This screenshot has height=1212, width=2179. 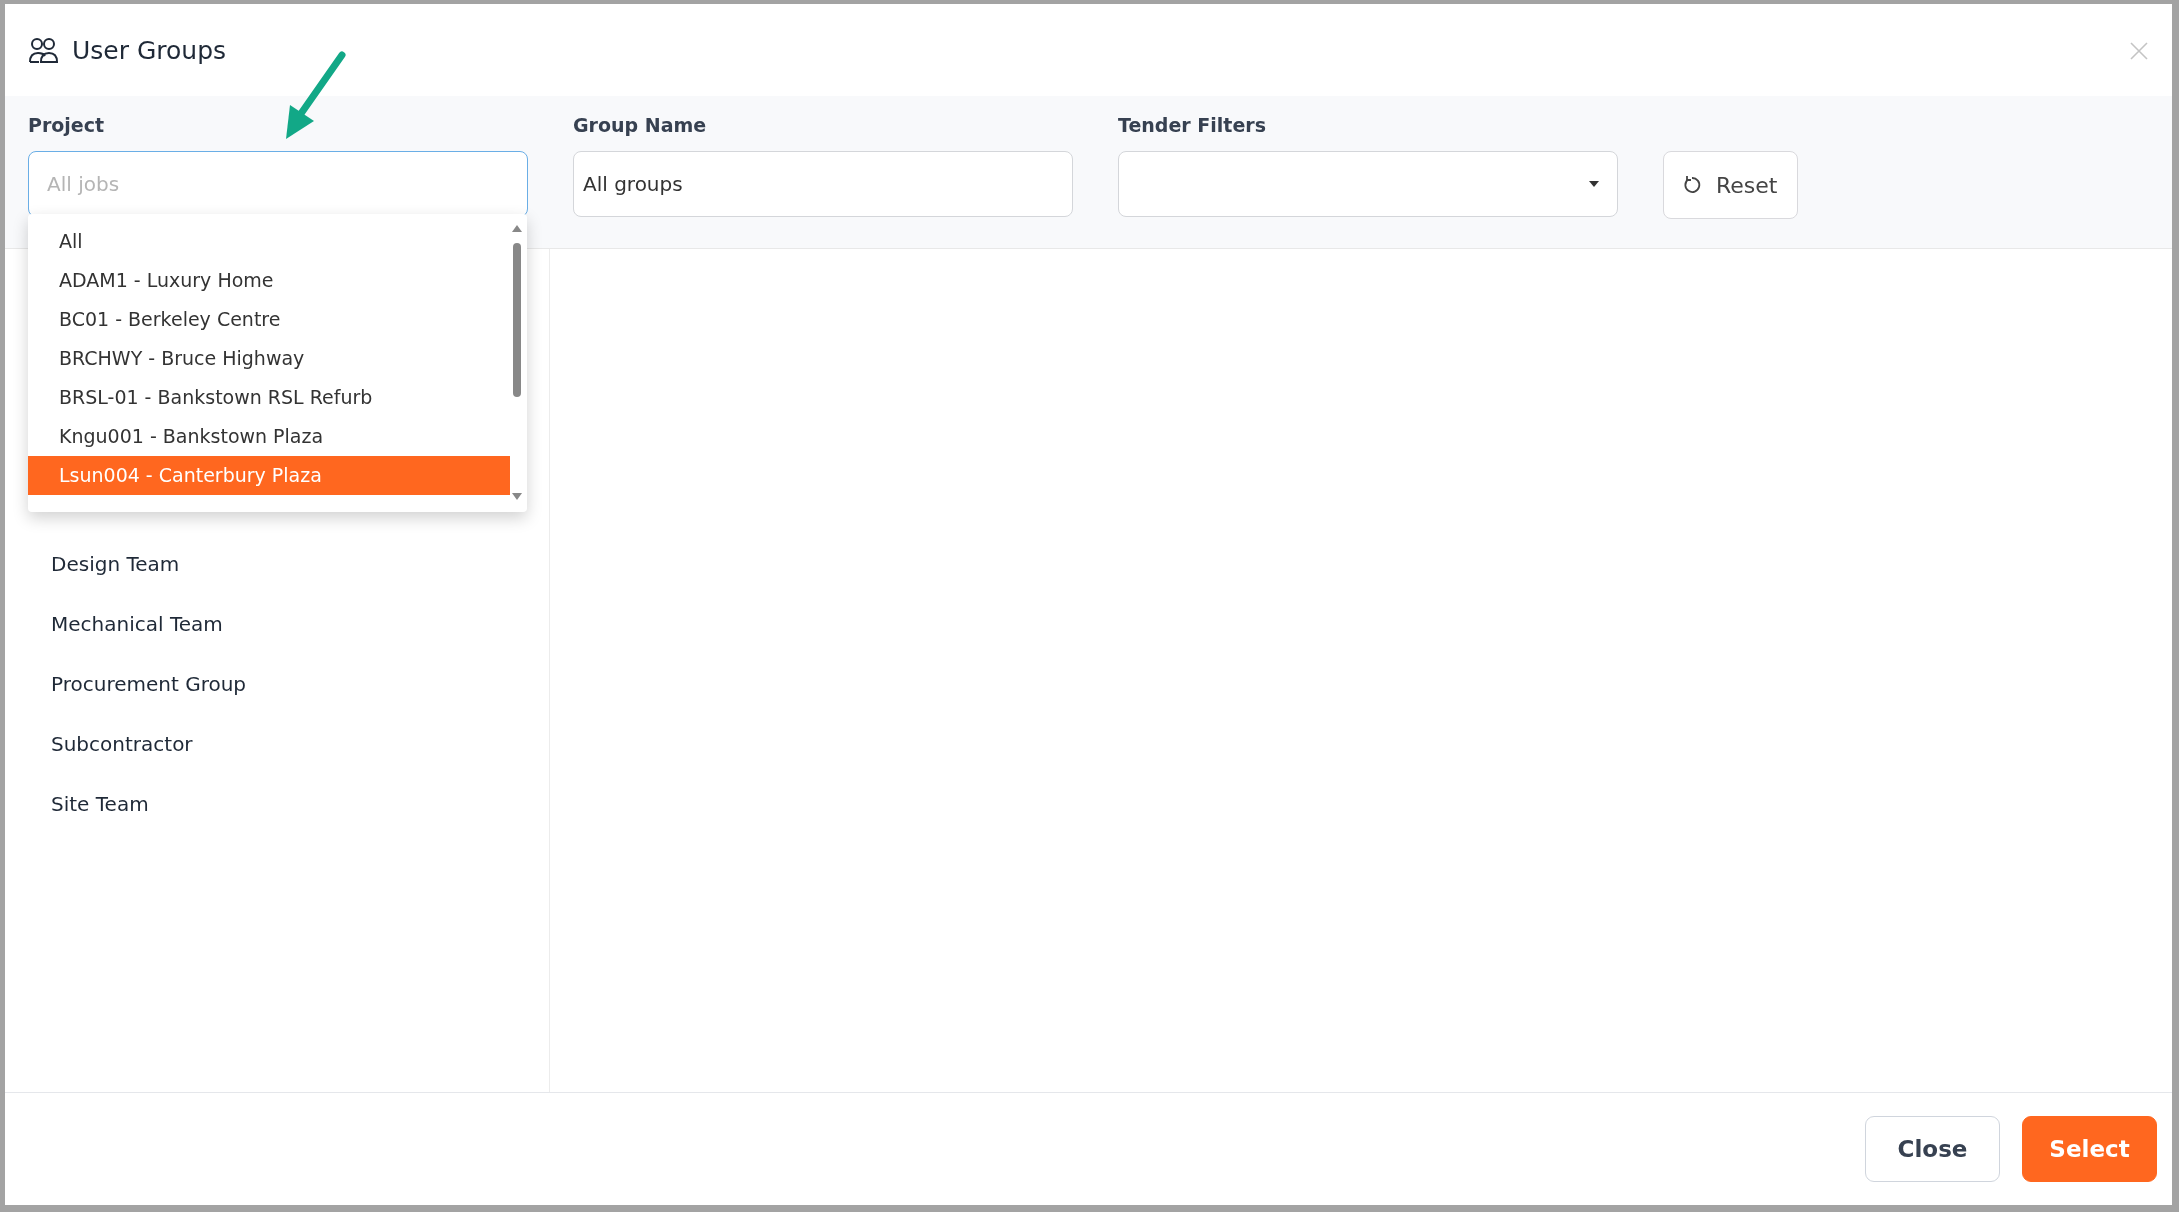 What do you see at coordinates (269, 280) in the screenshot?
I see `dropdown-option: ADAM1 - Luxury Home` at bounding box center [269, 280].